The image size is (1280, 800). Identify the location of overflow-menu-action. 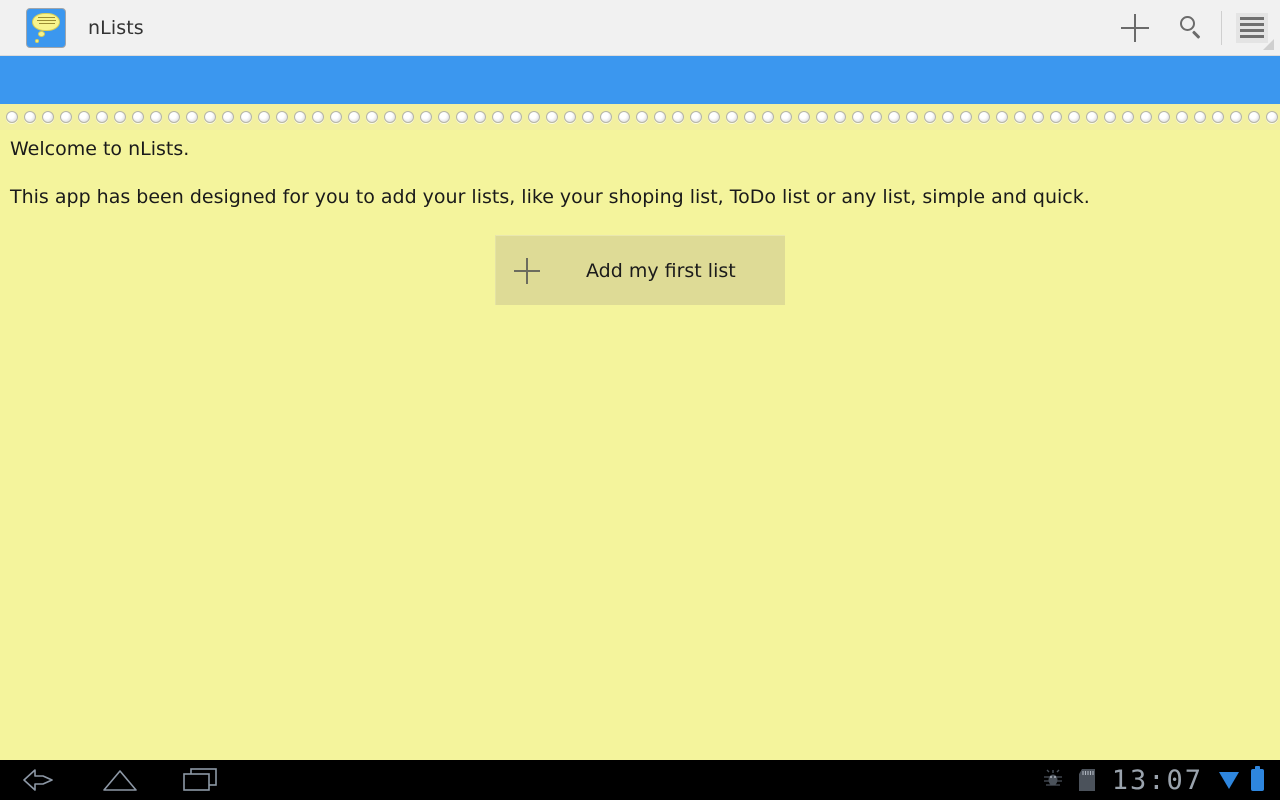
(1252, 28).